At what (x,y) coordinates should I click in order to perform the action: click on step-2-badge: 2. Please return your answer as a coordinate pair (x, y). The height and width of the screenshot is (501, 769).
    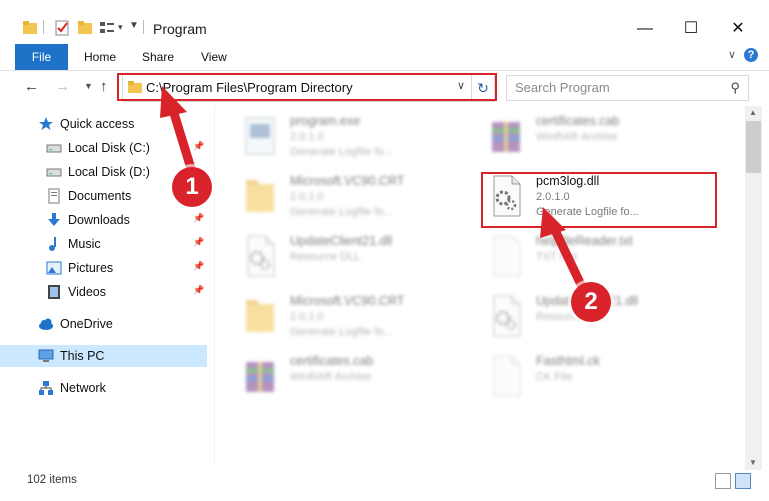
    Looking at the image, I should click on (591, 302).